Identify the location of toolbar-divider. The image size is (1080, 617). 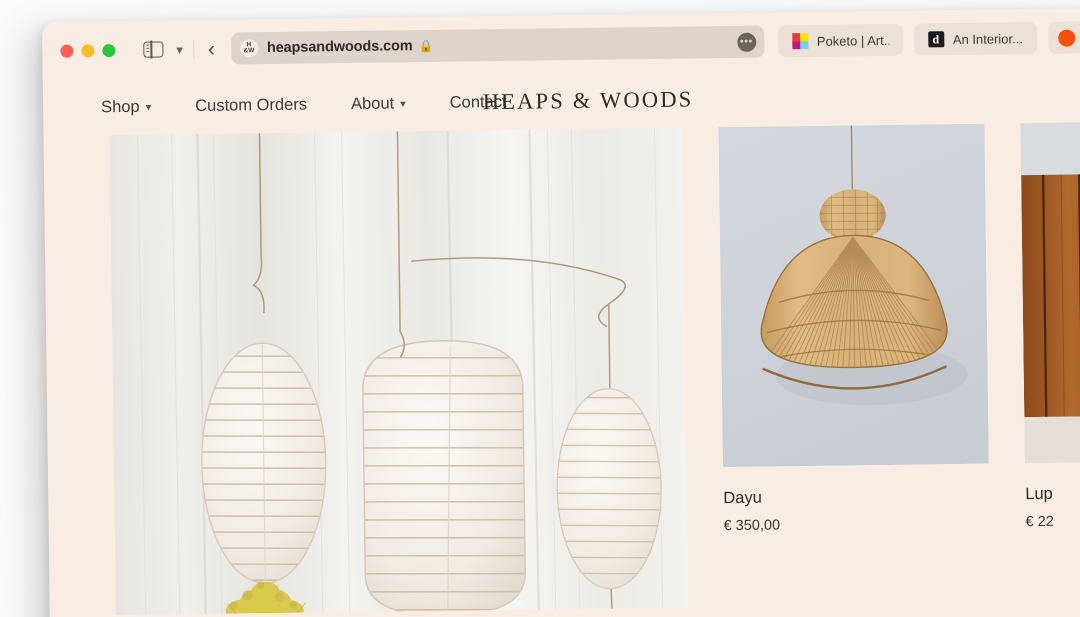
(193, 49).